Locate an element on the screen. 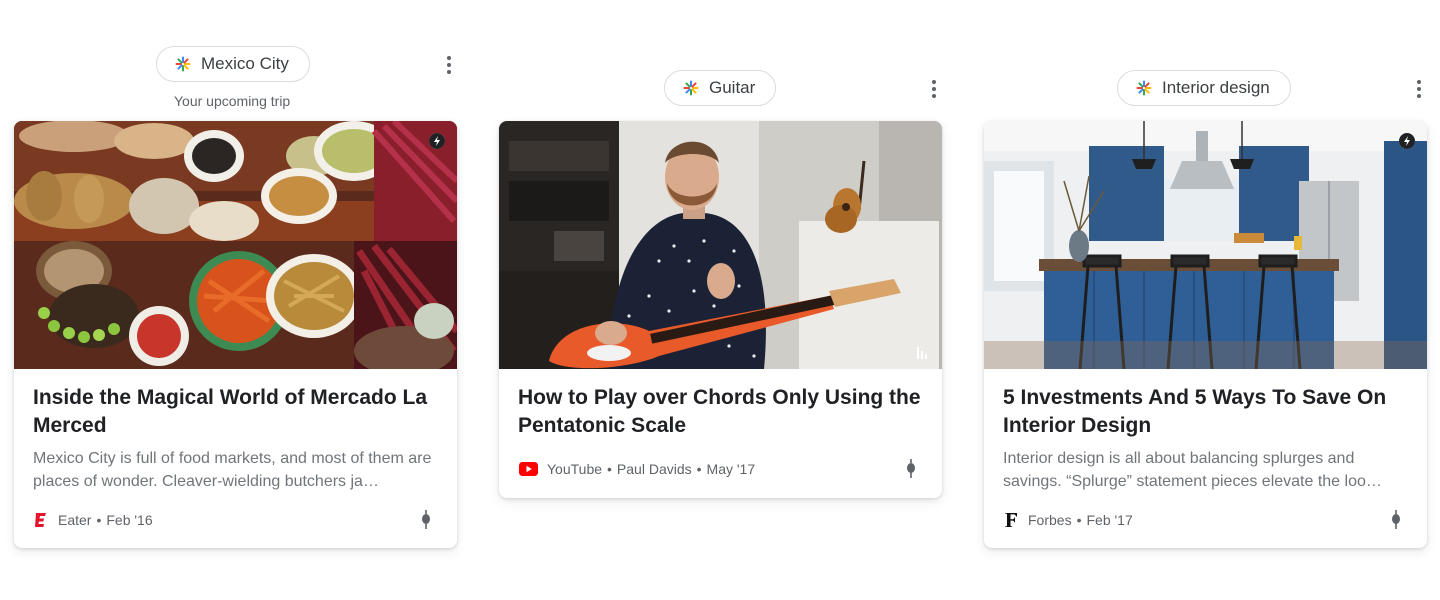 This screenshot has width=1440, height=600. topic-chip-label: Guitar is located at coordinates (732, 87).